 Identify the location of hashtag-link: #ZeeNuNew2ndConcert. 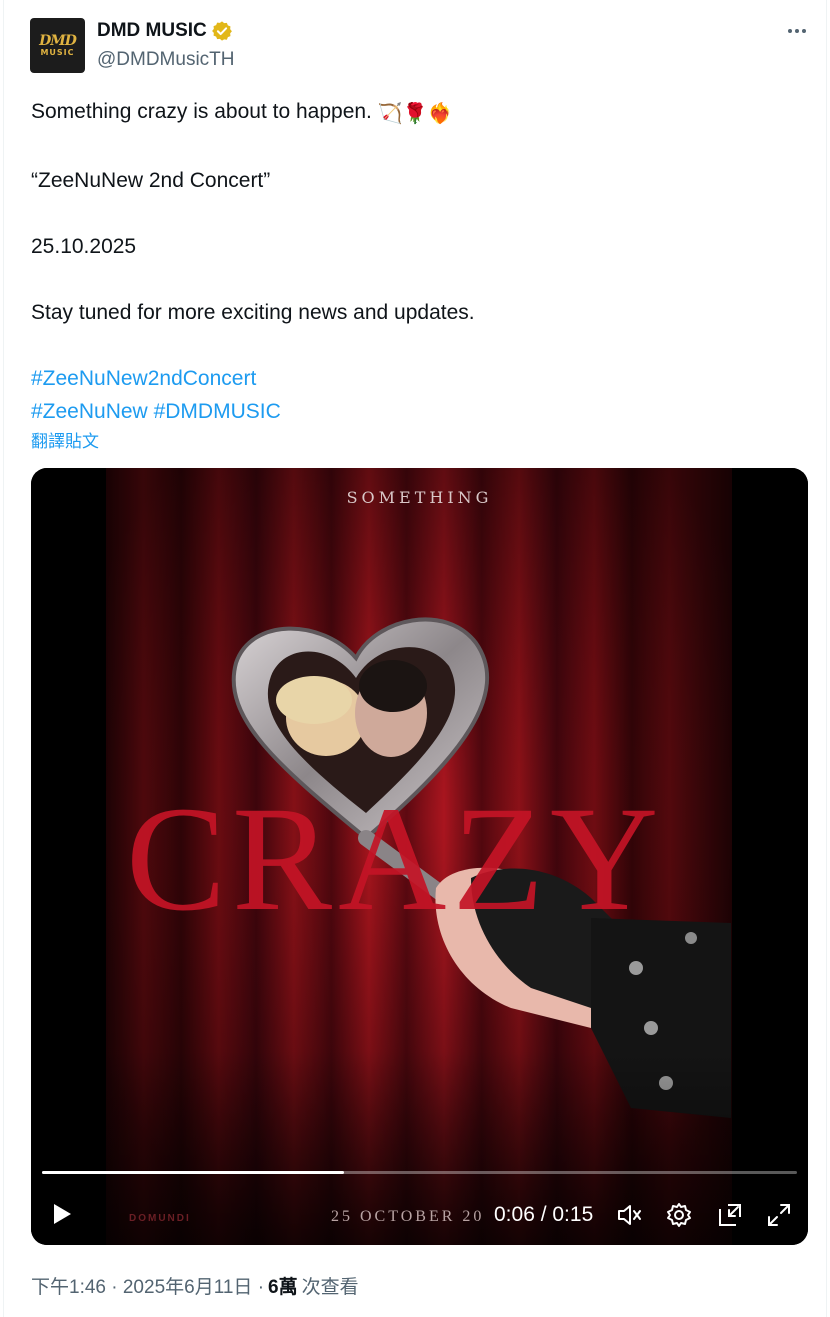
(143, 378).